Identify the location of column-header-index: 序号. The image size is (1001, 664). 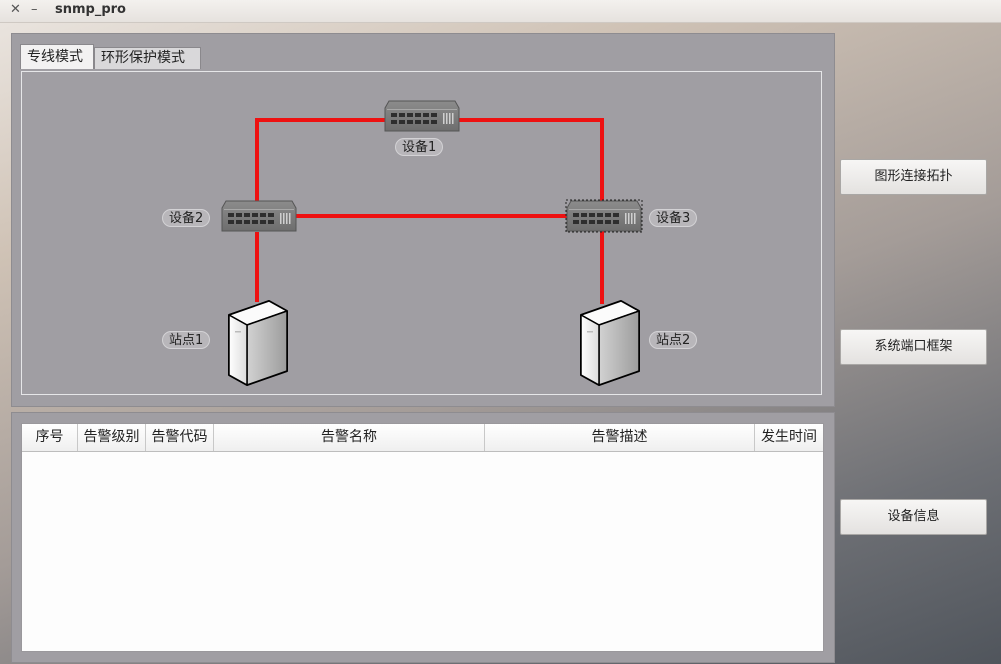
(50, 437).